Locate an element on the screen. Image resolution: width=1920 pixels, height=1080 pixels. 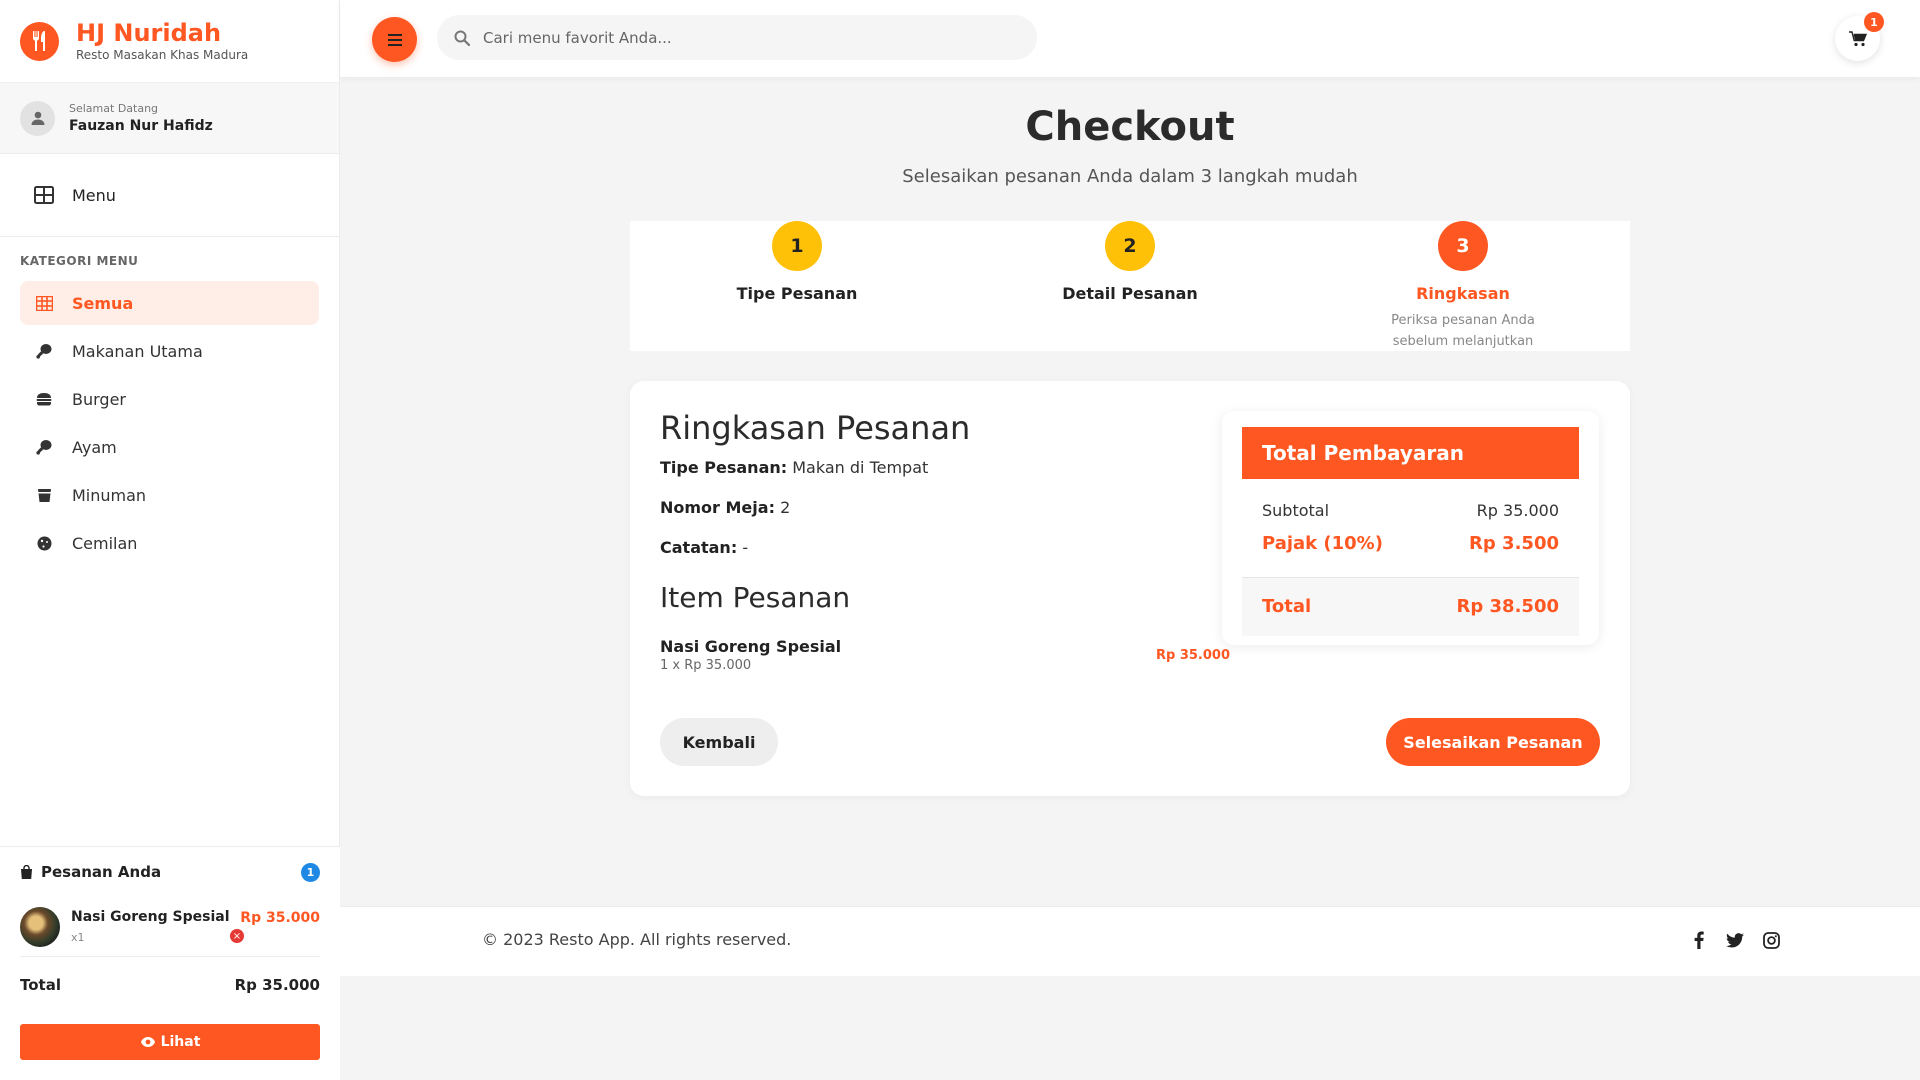
utensils-icon is located at coordinates (39, 41).